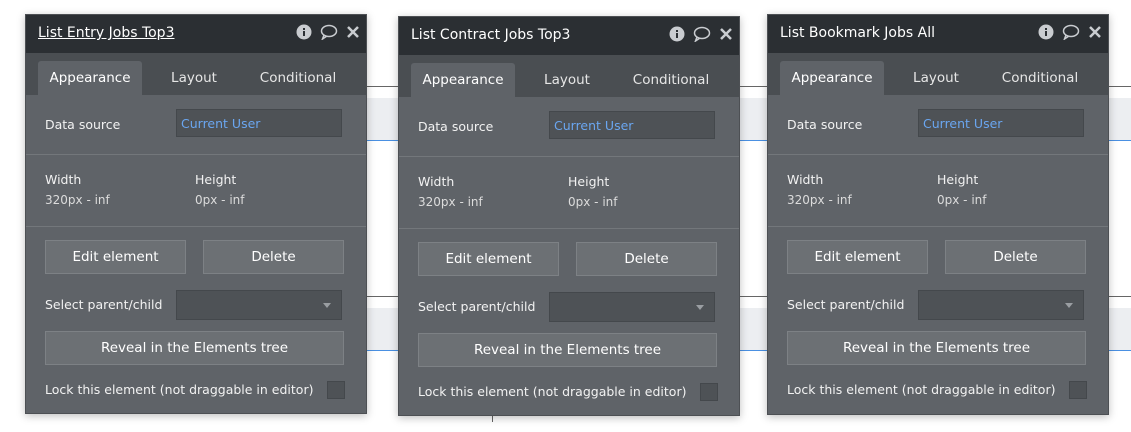 This screenshot has width=1131, height=432. I want to click on panel-header: List Entry Jobs Top3, so click(196, 34).